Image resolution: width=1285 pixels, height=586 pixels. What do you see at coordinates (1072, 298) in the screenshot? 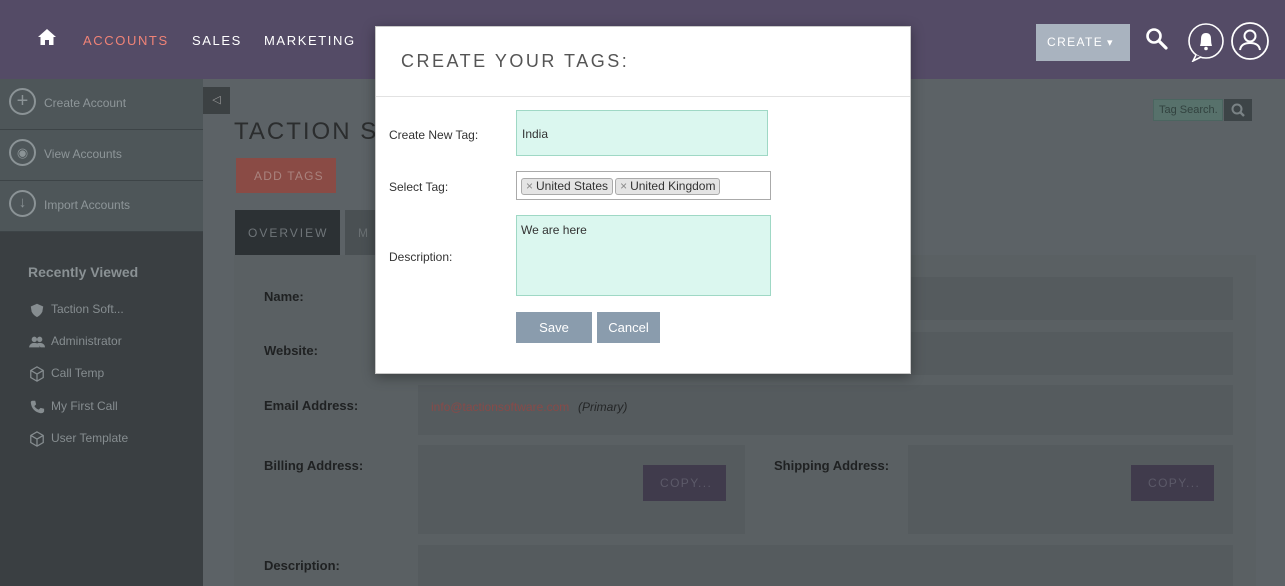
I see `name-field` at bounding box center [1072, 298].